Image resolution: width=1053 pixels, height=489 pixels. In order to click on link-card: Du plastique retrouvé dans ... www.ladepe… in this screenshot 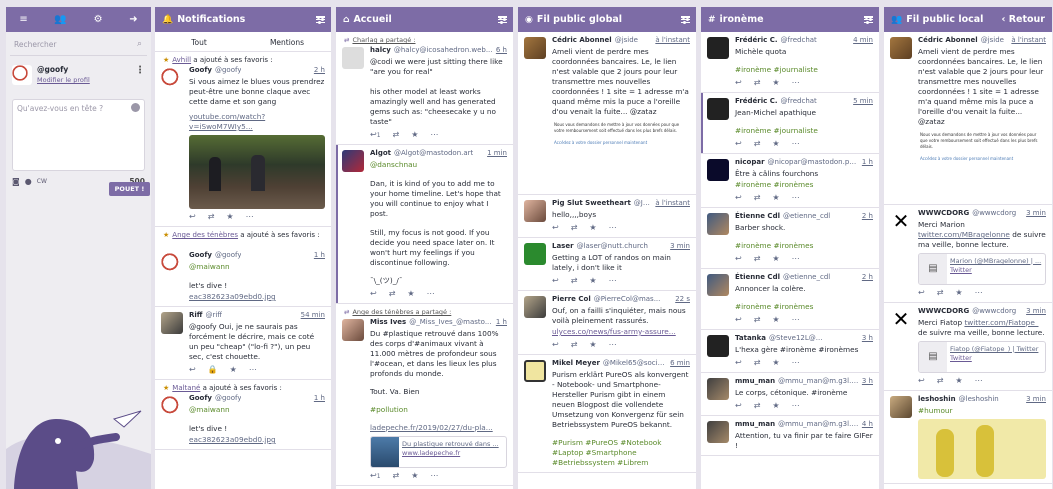, I will do `click(438, 452)`.